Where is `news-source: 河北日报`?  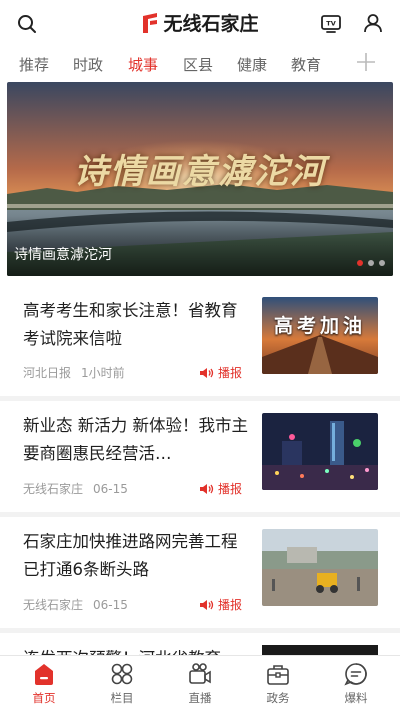
news-source: 河北日报 is located at coordinates (47, 373).